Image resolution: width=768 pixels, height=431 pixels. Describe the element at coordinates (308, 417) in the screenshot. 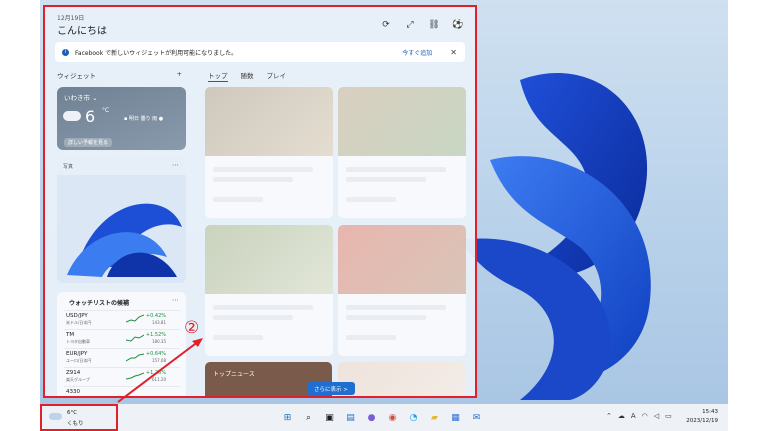

I see `search-icon: ⌕` at that location.